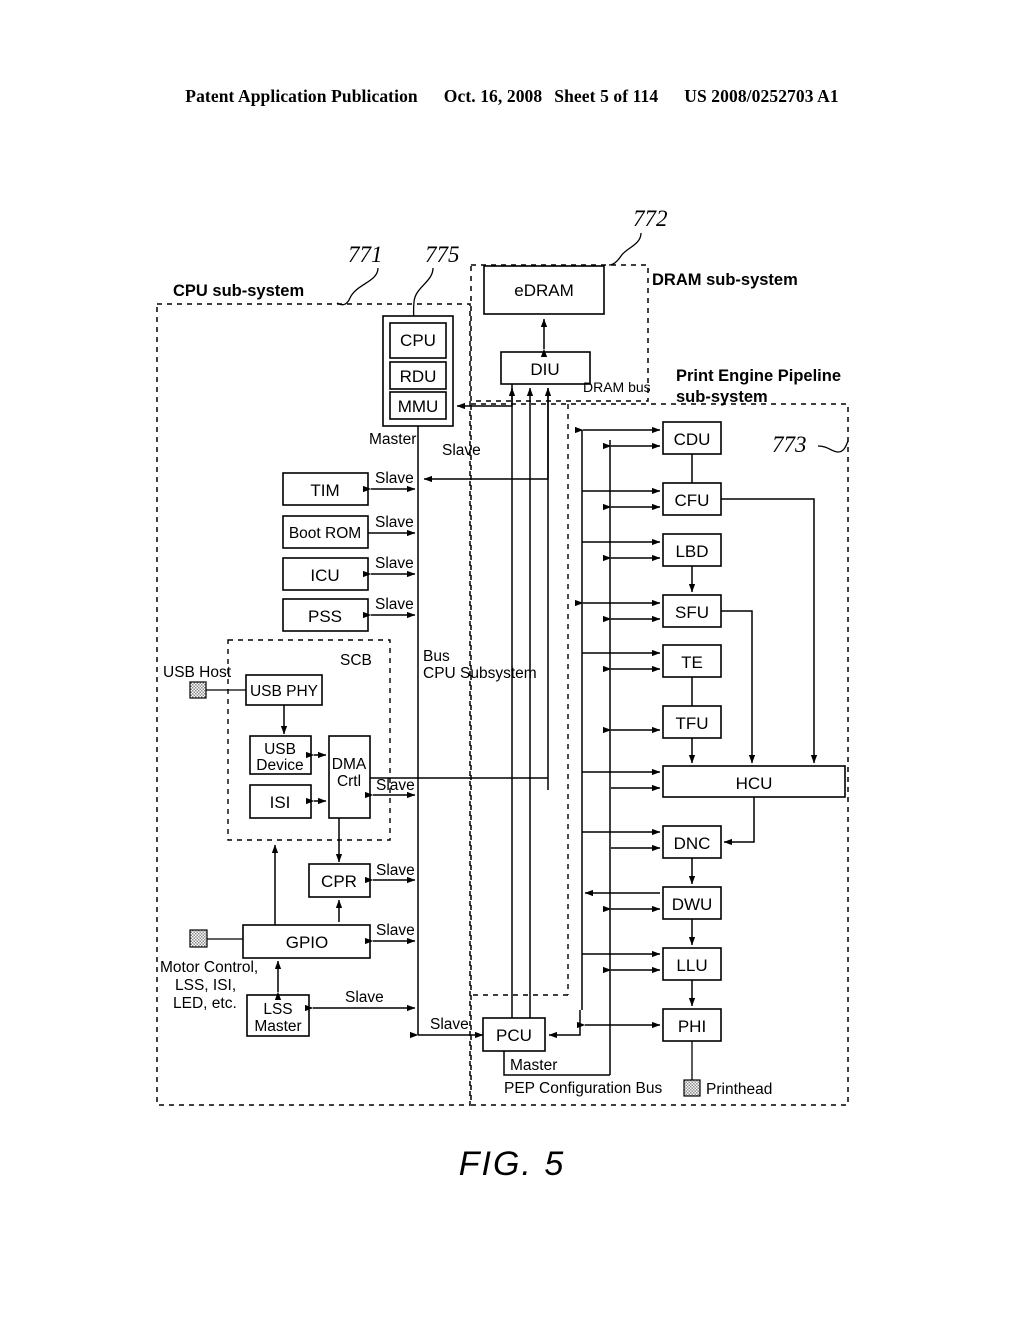  What do you see at coordinates (544, 369) in the screenshot?
I see `block-diu-label: DIU` at bounding box center [544, 369].